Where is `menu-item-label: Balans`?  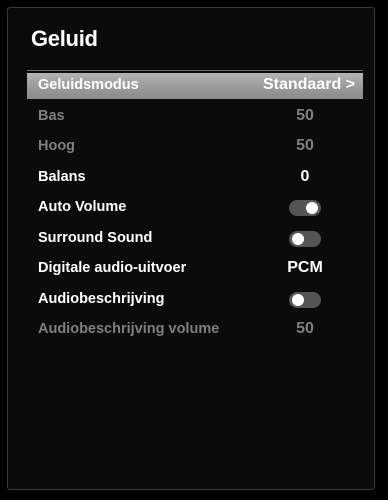 menu-item-label: Balans is located at coordinates (62, 177).